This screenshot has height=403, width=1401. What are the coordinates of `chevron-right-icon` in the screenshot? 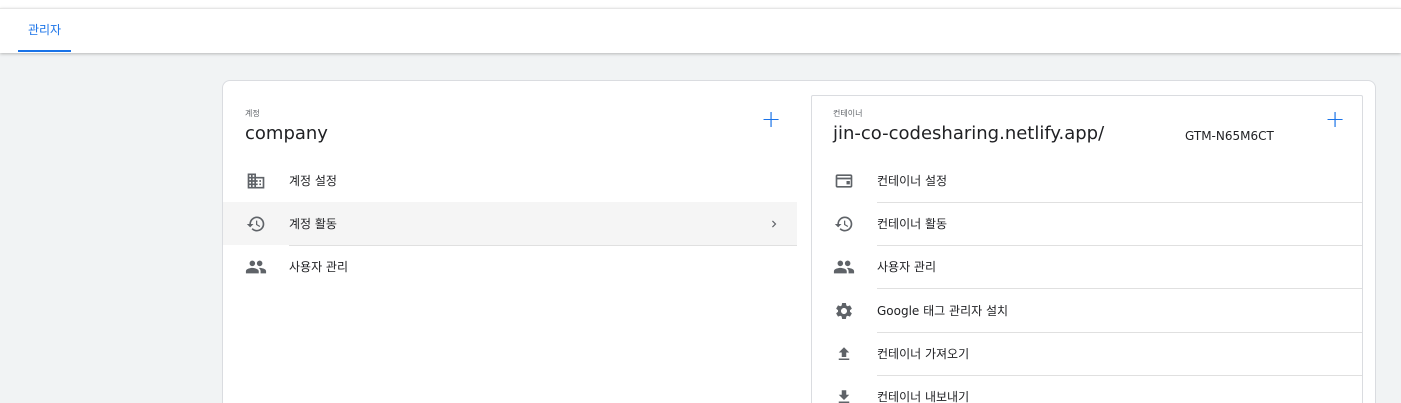 It's located at (774, 224).